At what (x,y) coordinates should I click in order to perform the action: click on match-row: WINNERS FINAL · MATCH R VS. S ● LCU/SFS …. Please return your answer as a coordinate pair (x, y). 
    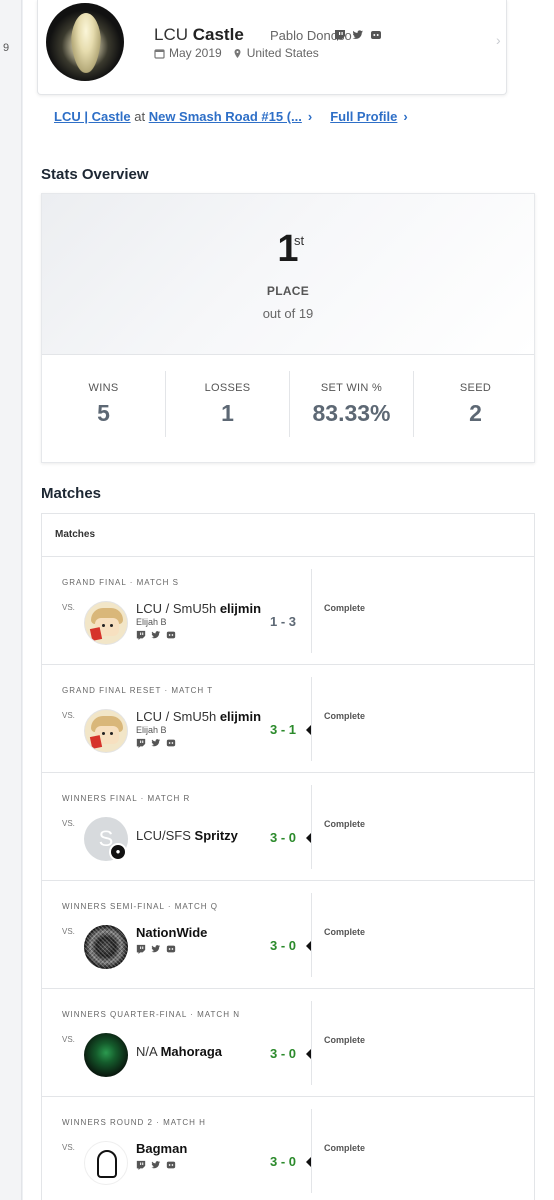
    Looking at the image, I should click on (288, 827).